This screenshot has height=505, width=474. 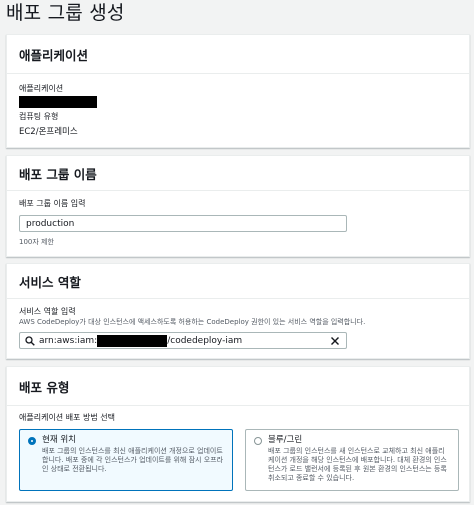 I want to click on compute-platform-value: EC2/온프레미스, so click(x=48, y=132).